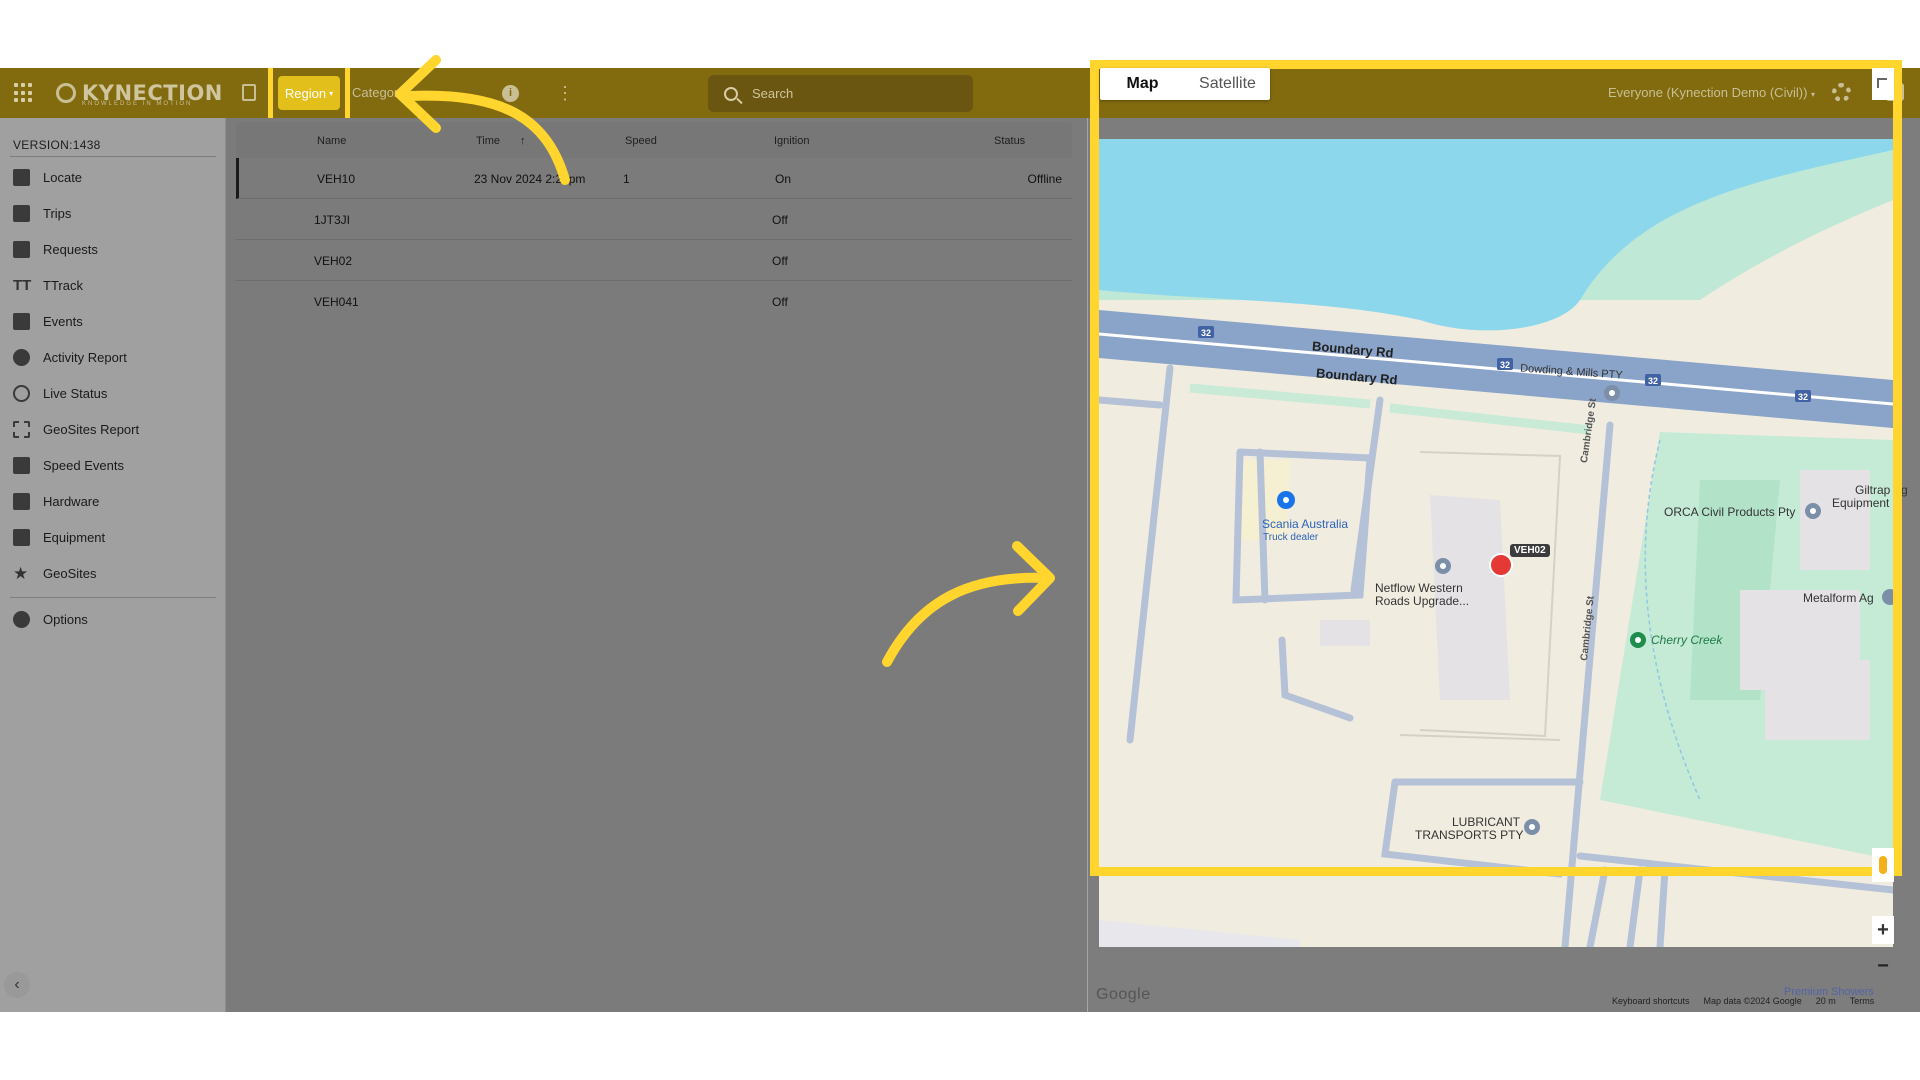 Image resolution: width=1920 pixels, height=1080 pixels. What do you see at coordinates (1825, 1001) in the screenshot?
I see `scale-bar: 20 m` at bounding box center [1825, 1001].